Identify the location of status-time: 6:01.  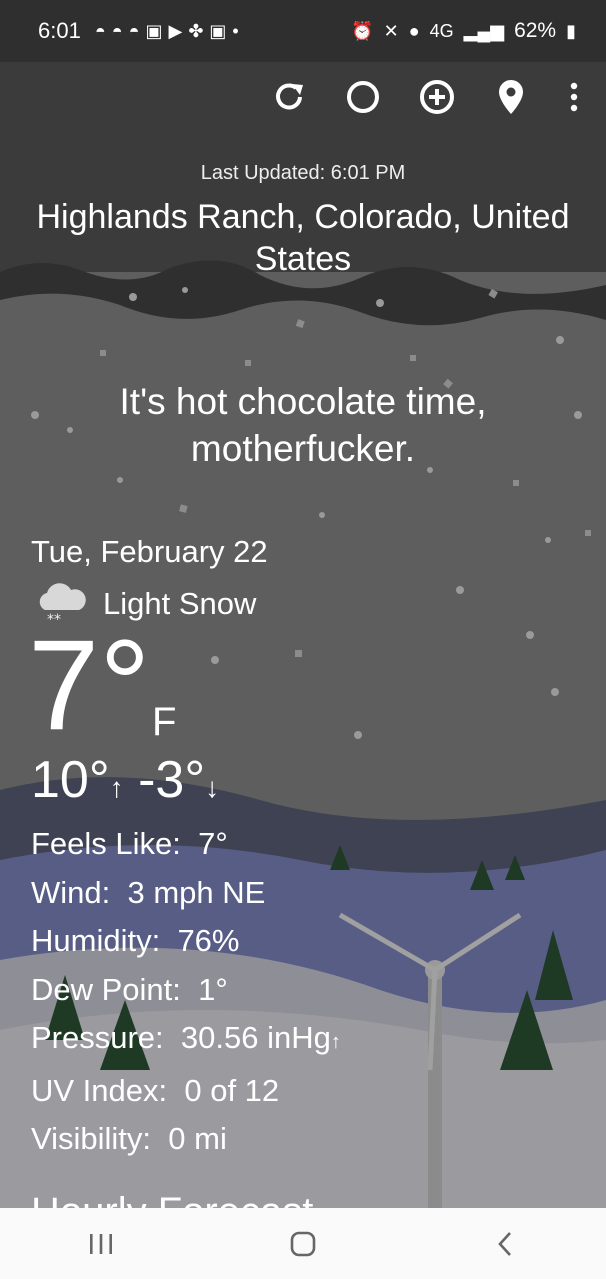
(59, 30).